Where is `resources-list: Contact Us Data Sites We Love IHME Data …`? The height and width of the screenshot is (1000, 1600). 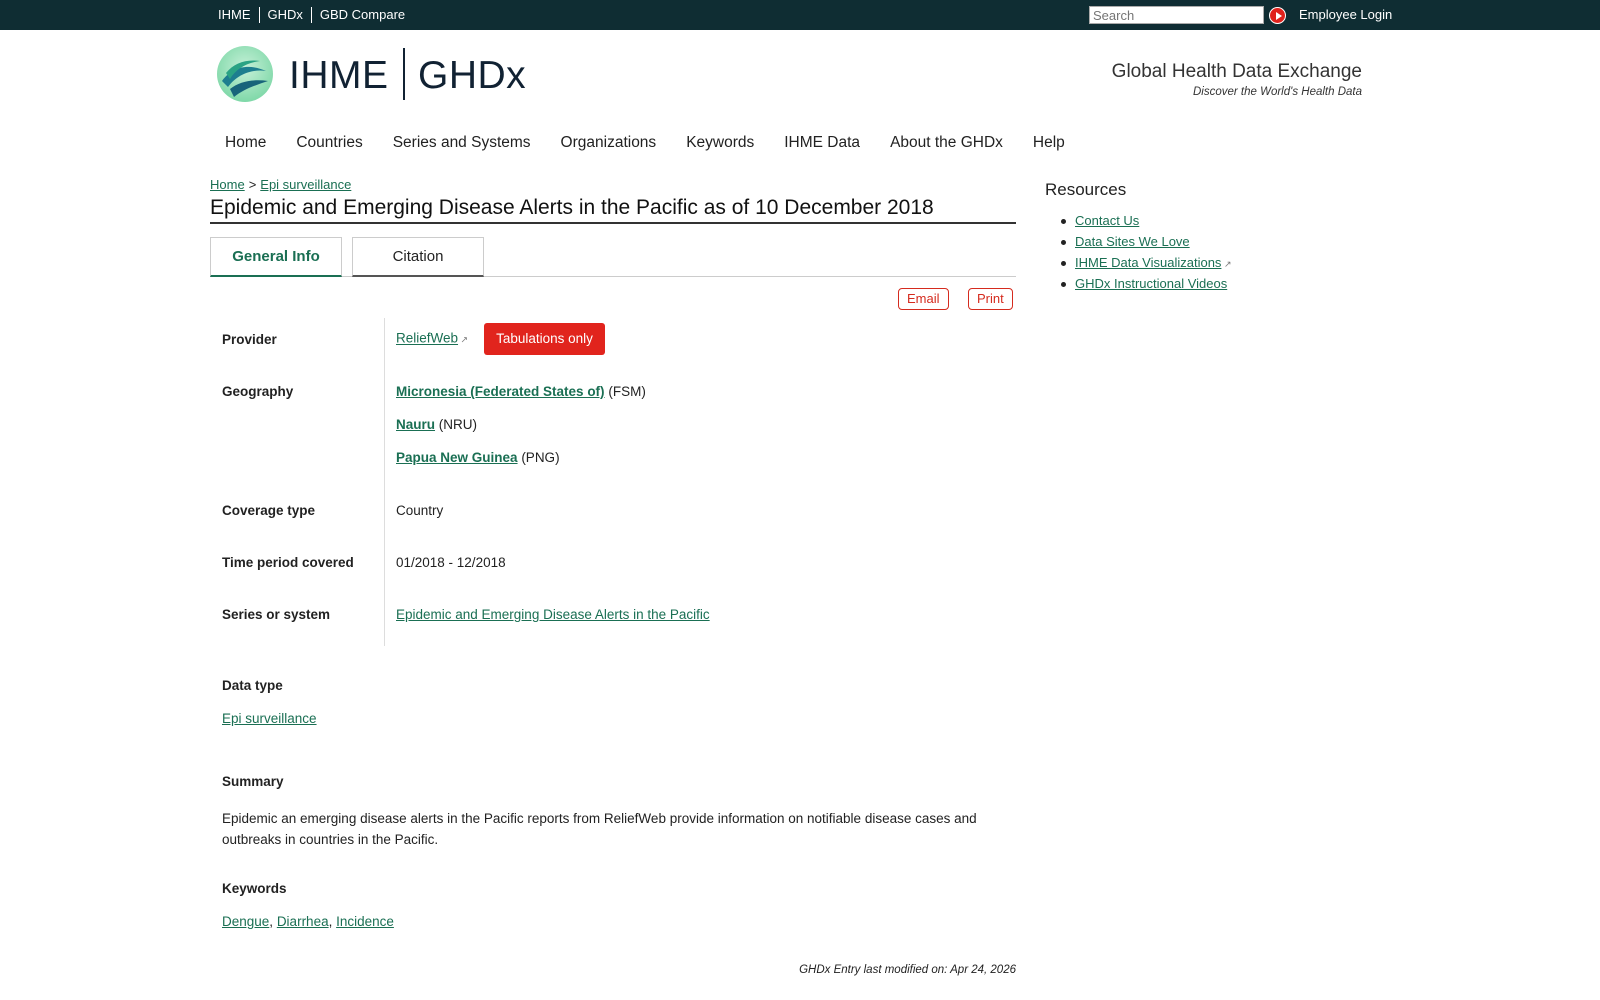 resources-list: Contact Us Data Sites We Love IHME Data … is located at coordinates (1138, 256).